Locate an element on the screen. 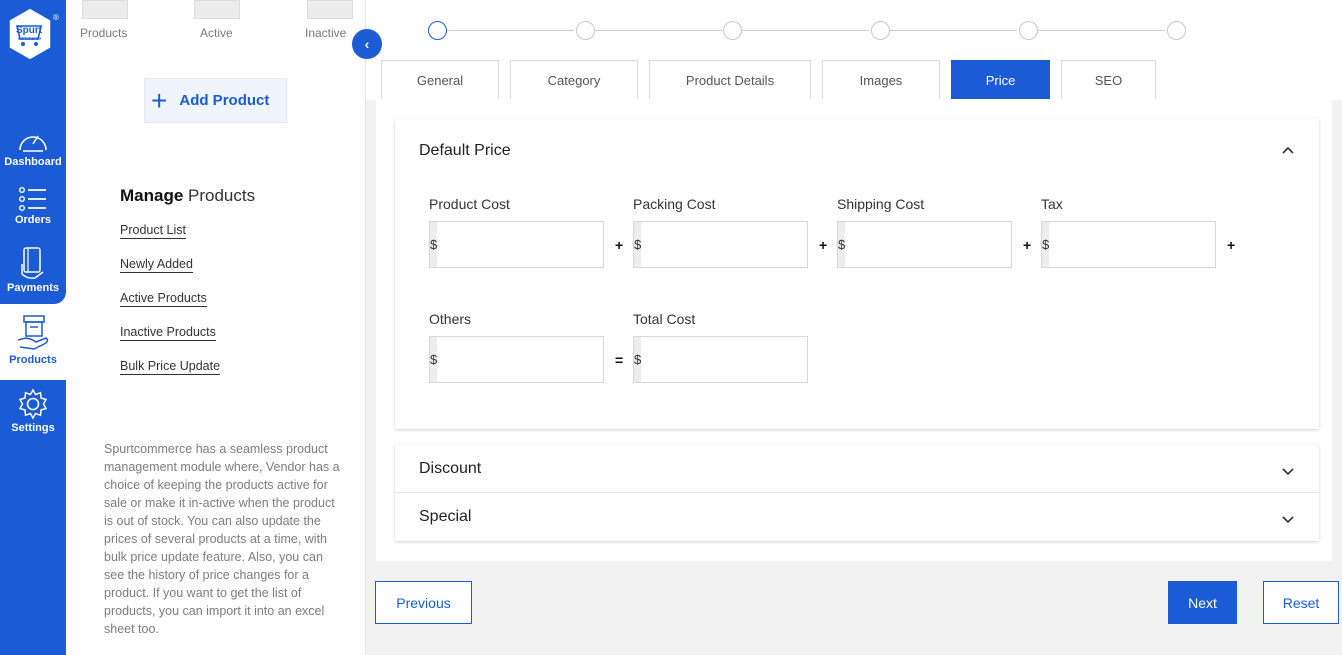 The width and height of the screenshot is (1342, 655). packing-cost-input is located at coordinates (737, 244).